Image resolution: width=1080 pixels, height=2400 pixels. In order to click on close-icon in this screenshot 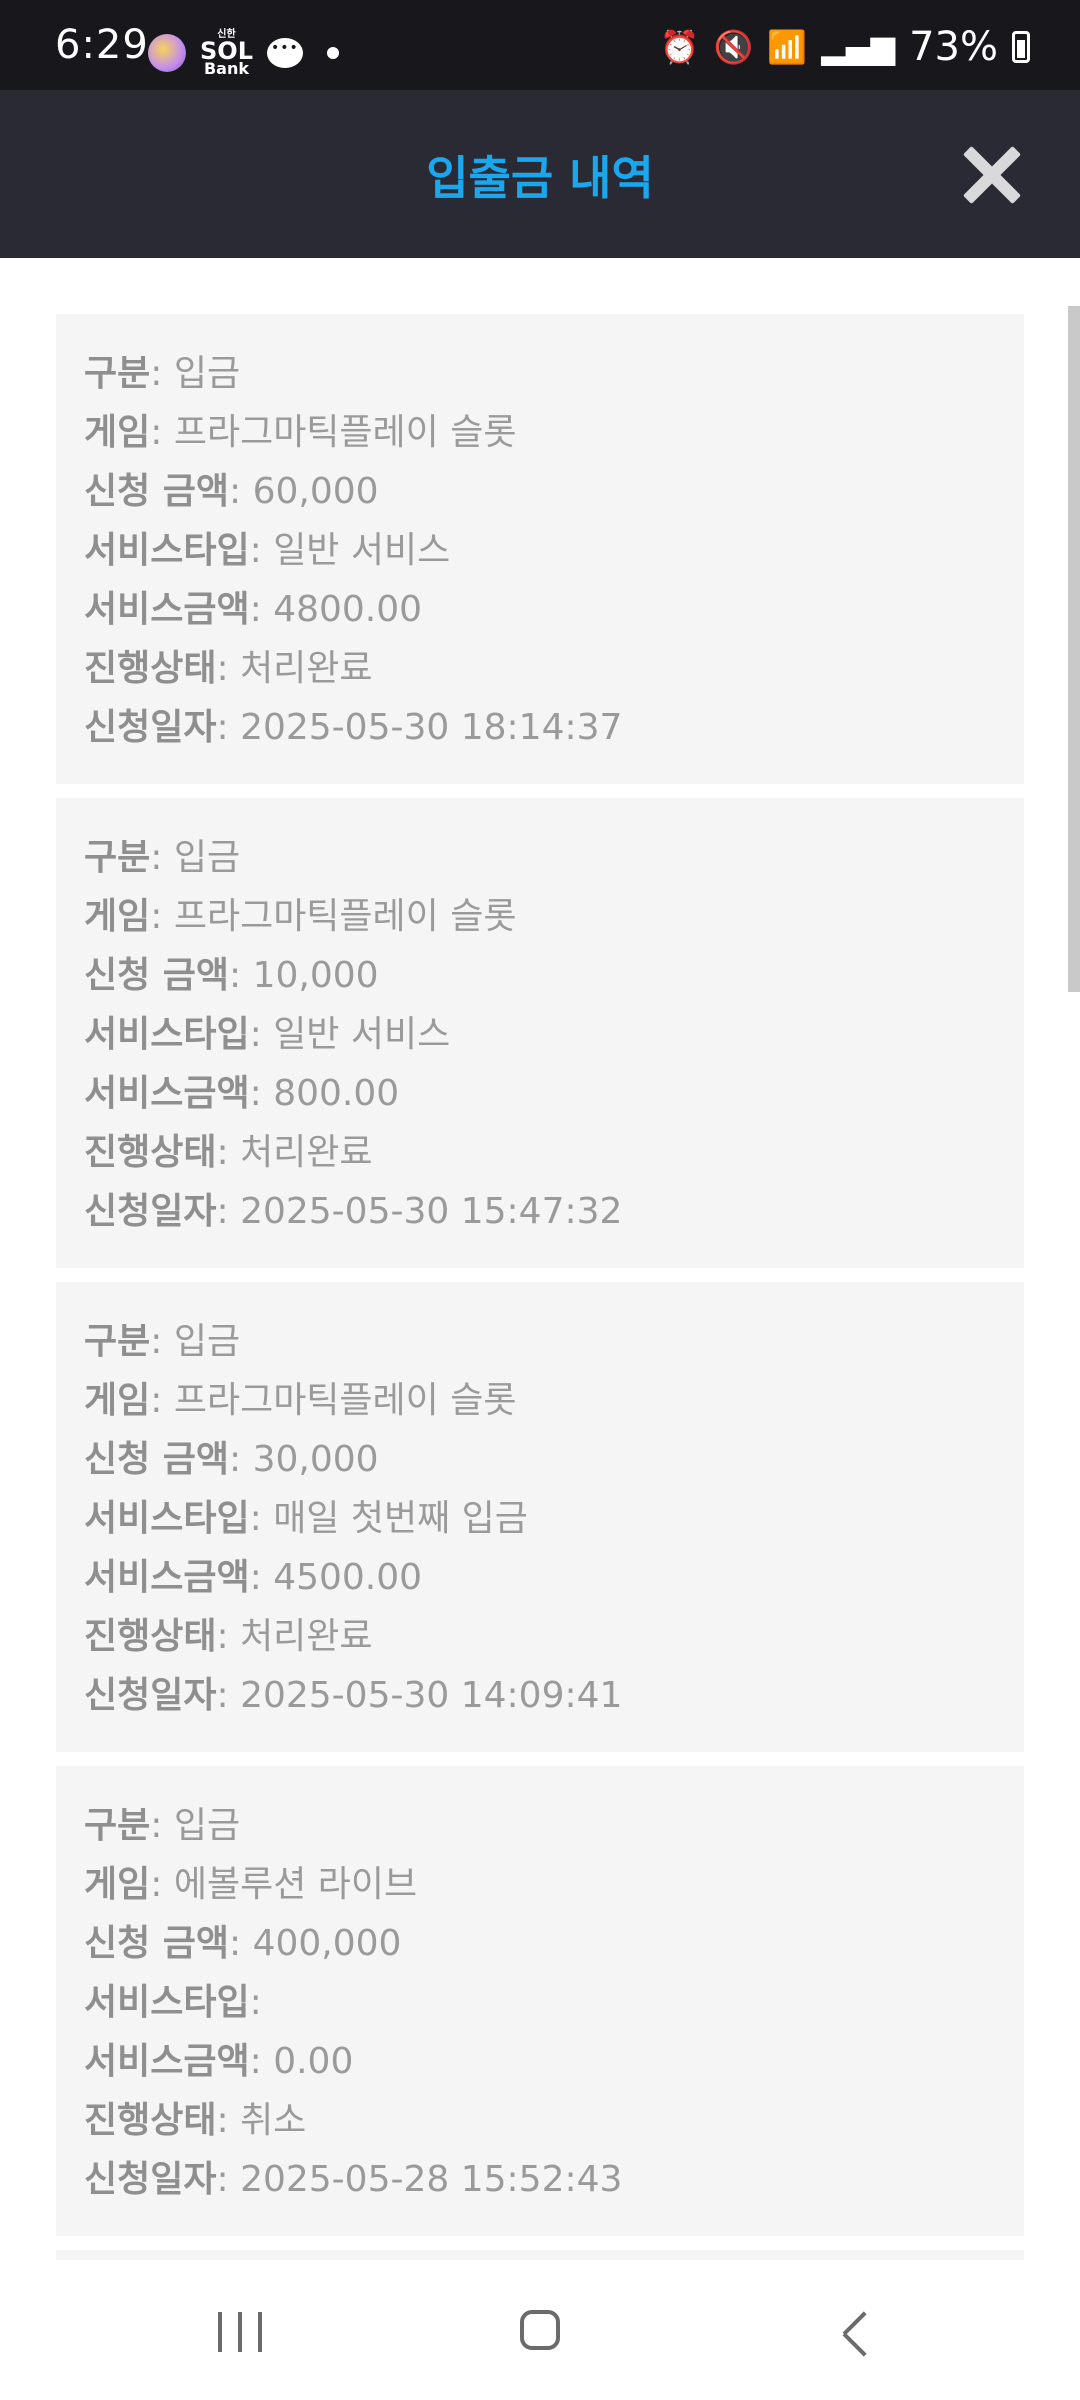, I will do `click(991, 175)`.